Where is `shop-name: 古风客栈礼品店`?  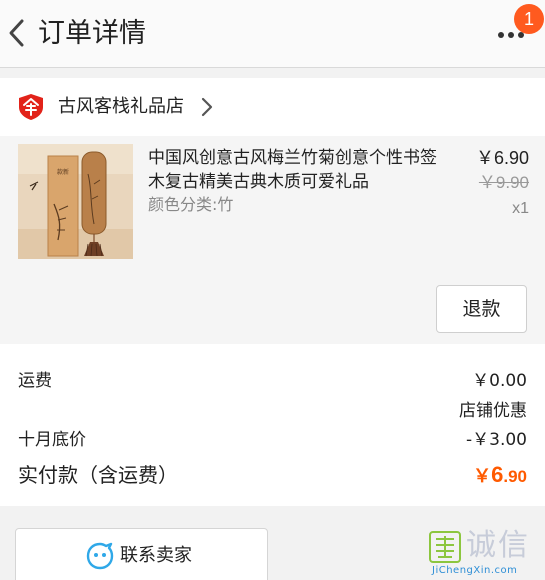
shop-name: 古风客栈礼品店 is located at coordinates (121, 106).